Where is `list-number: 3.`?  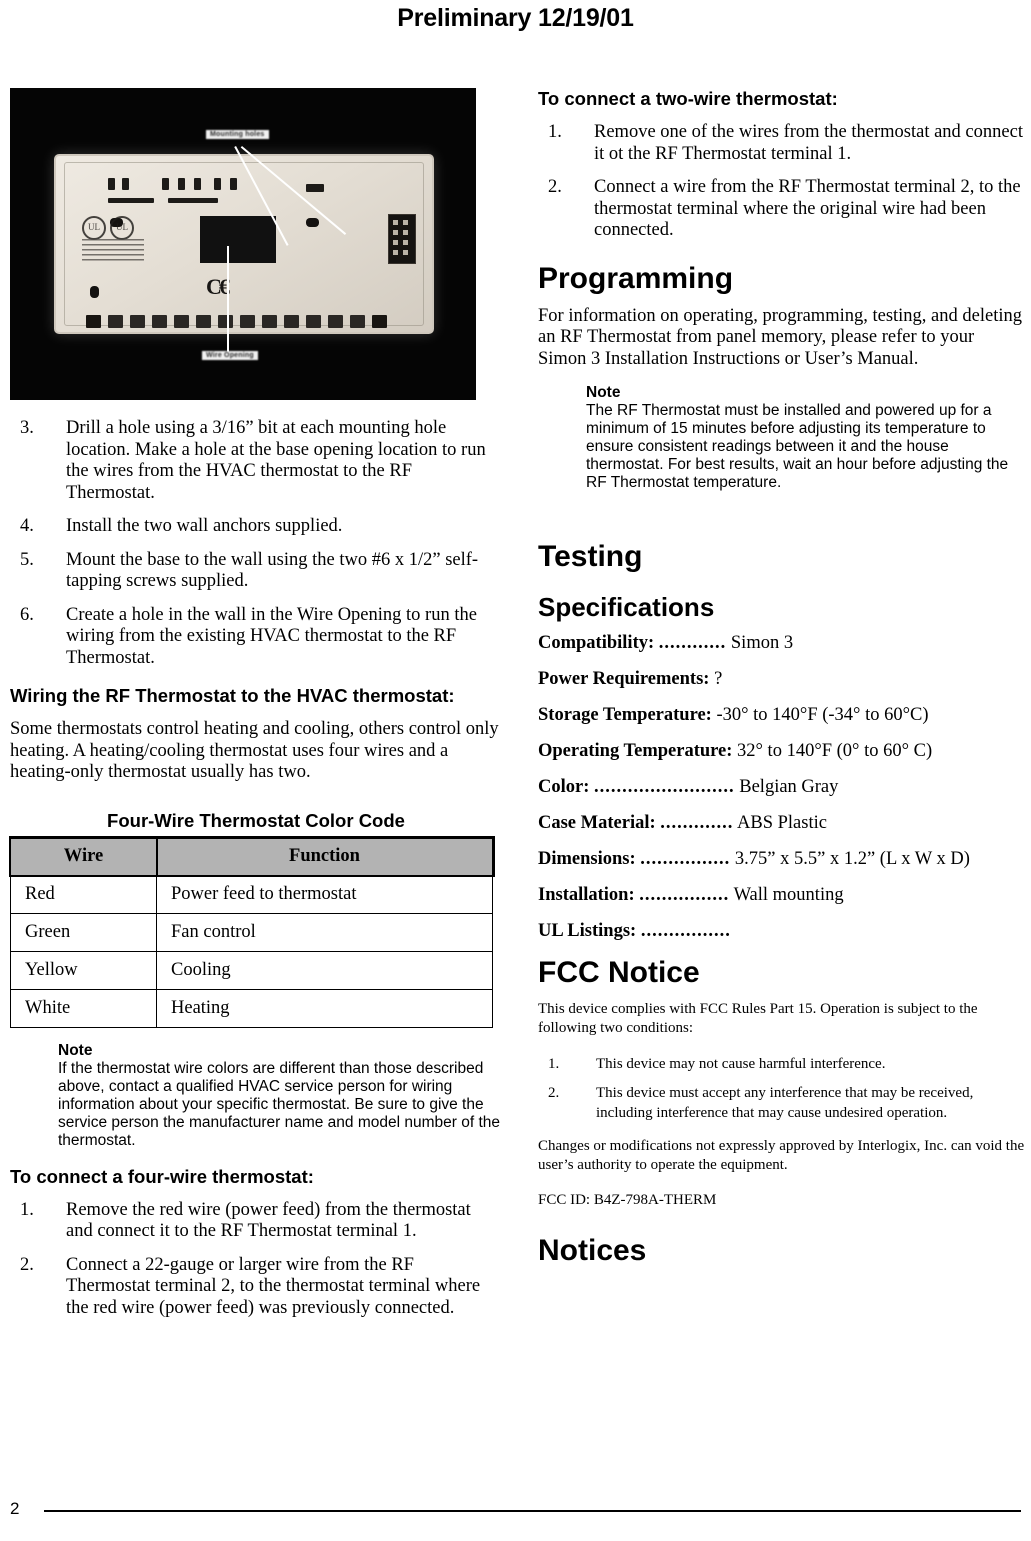
list-number: 3. is located at coordinates (27, 428).